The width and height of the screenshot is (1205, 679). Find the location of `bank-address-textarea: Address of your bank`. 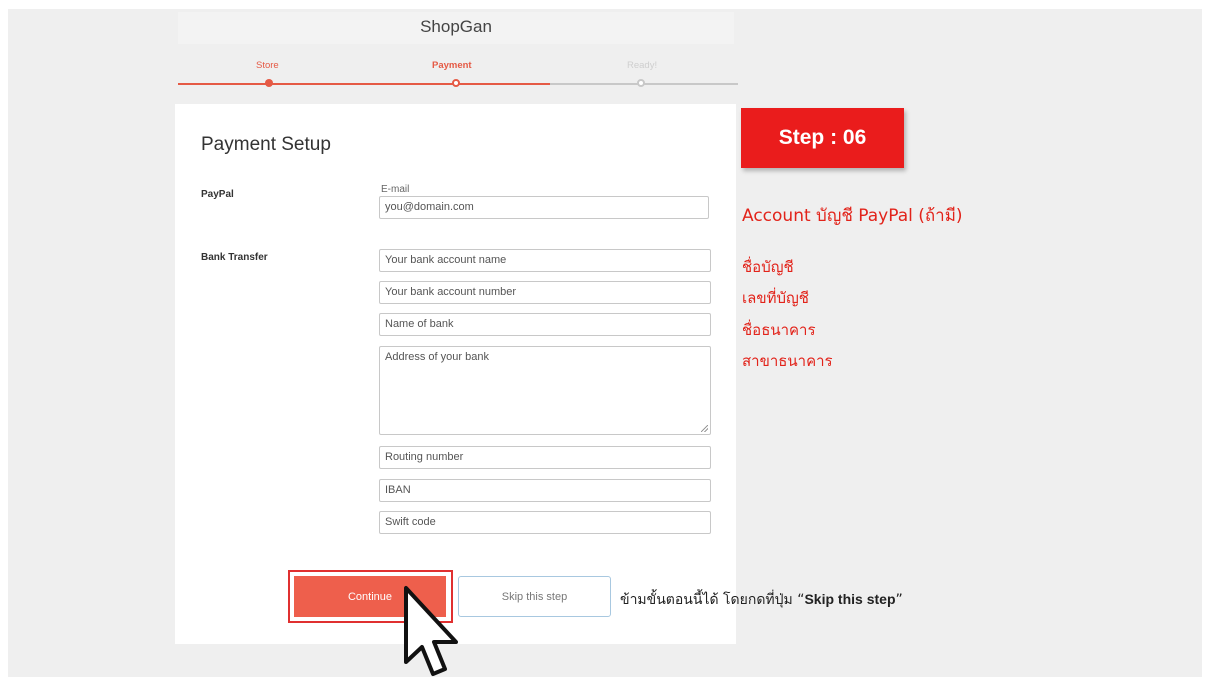

bank-address-textarea: Address of your bank is located at coordinates (545, 390).